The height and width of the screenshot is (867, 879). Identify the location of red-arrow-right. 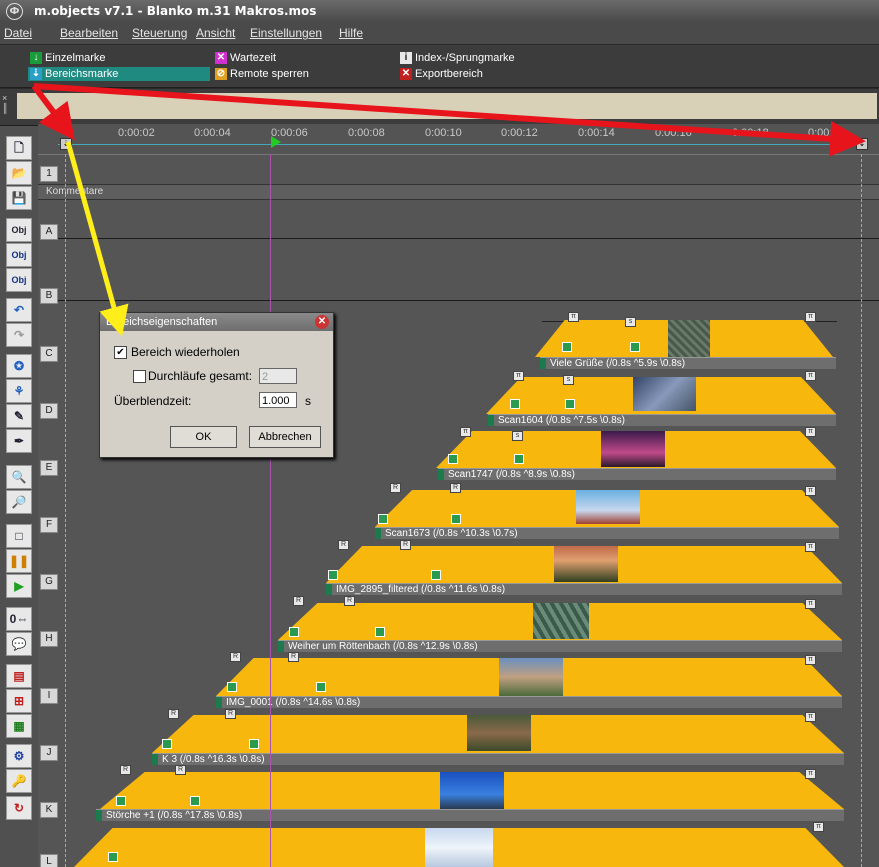
(449, 120).